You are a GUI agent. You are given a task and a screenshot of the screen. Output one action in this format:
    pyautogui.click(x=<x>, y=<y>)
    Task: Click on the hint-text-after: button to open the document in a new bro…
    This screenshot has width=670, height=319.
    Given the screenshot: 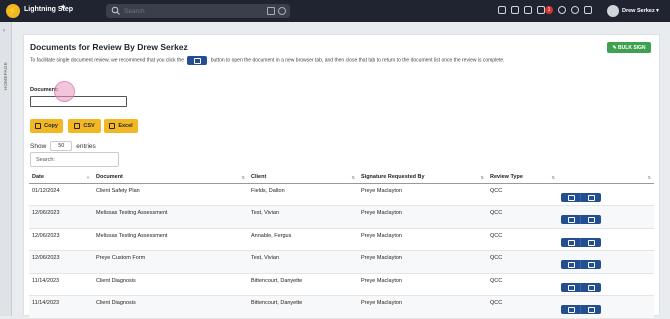 What is the action you would take?
    pyautogui.click(x=357, y=60)
    